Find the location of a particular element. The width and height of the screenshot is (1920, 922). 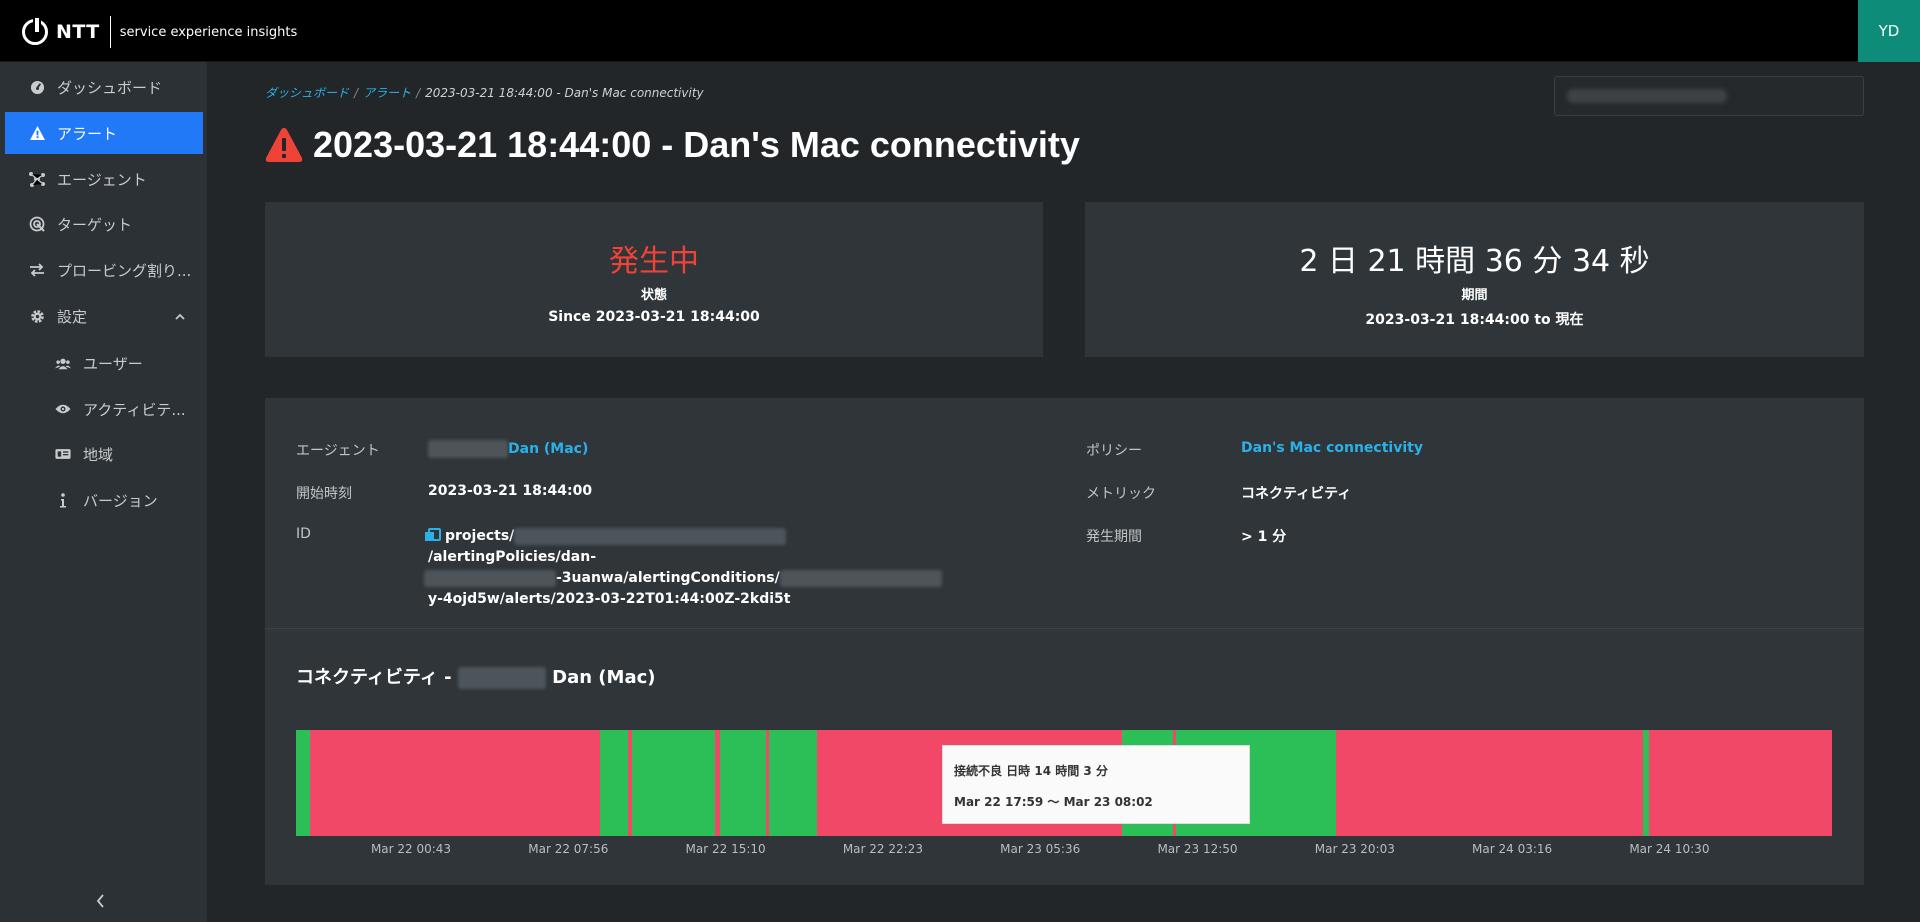

sidebar-item-label: アラート is located at coordinates (87, 133).